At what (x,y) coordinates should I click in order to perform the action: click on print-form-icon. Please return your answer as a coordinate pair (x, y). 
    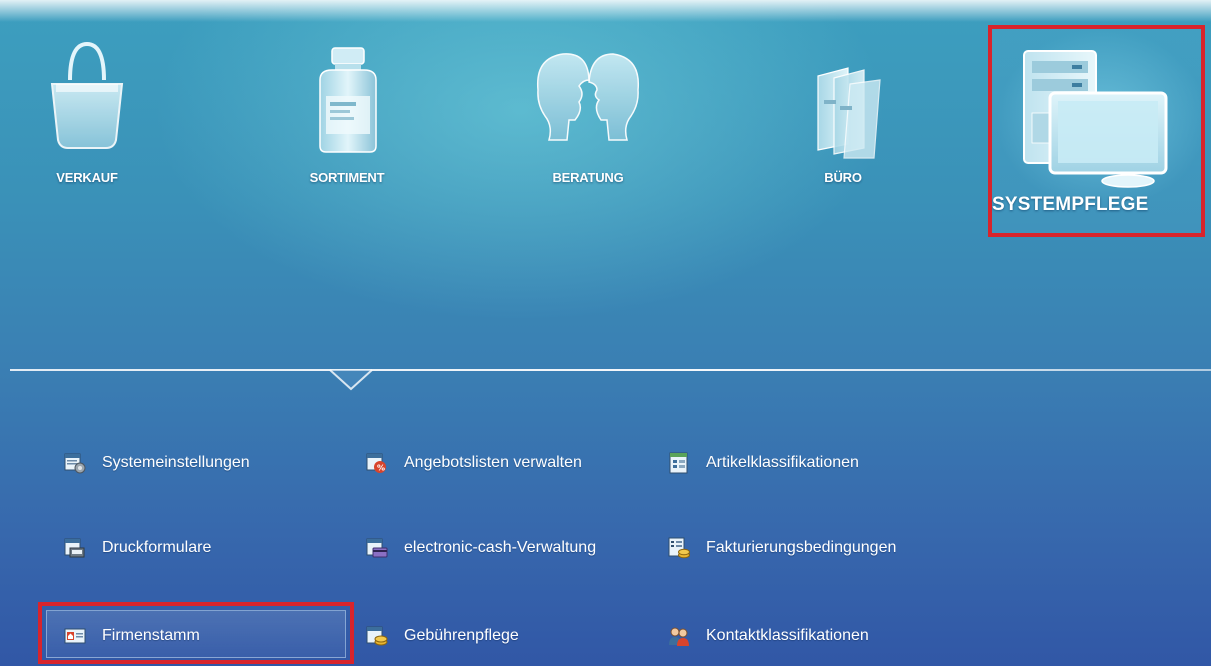
    Looking at the image, I should click on (74, 548).